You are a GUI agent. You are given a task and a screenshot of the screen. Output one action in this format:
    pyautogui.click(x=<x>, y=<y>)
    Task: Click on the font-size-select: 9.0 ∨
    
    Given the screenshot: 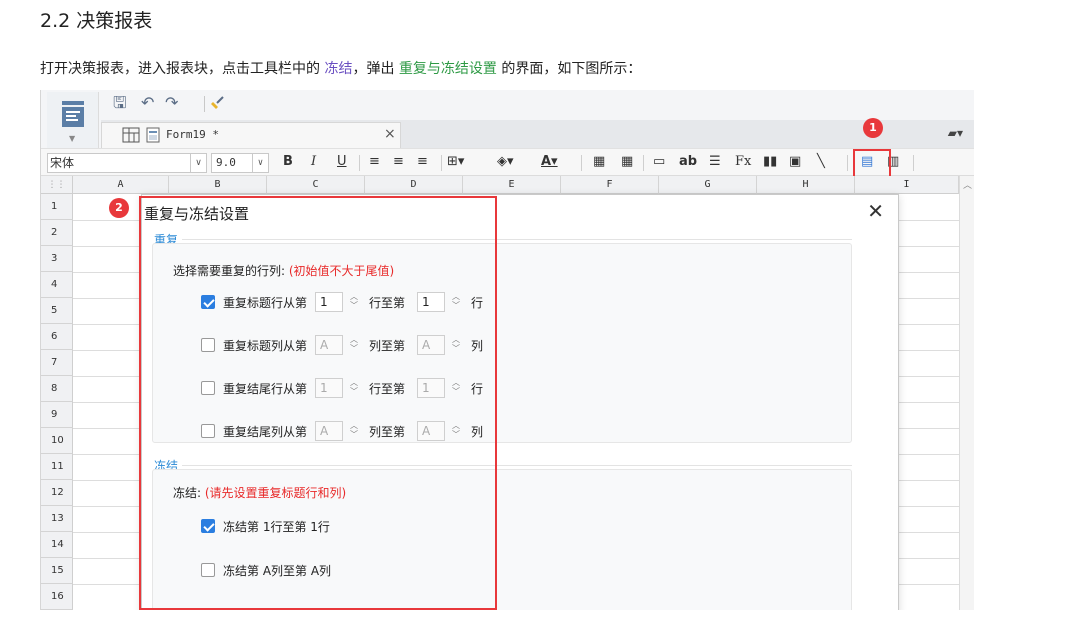 What is the action you would take?
    pyautogui.click(x=240, y=163)
    